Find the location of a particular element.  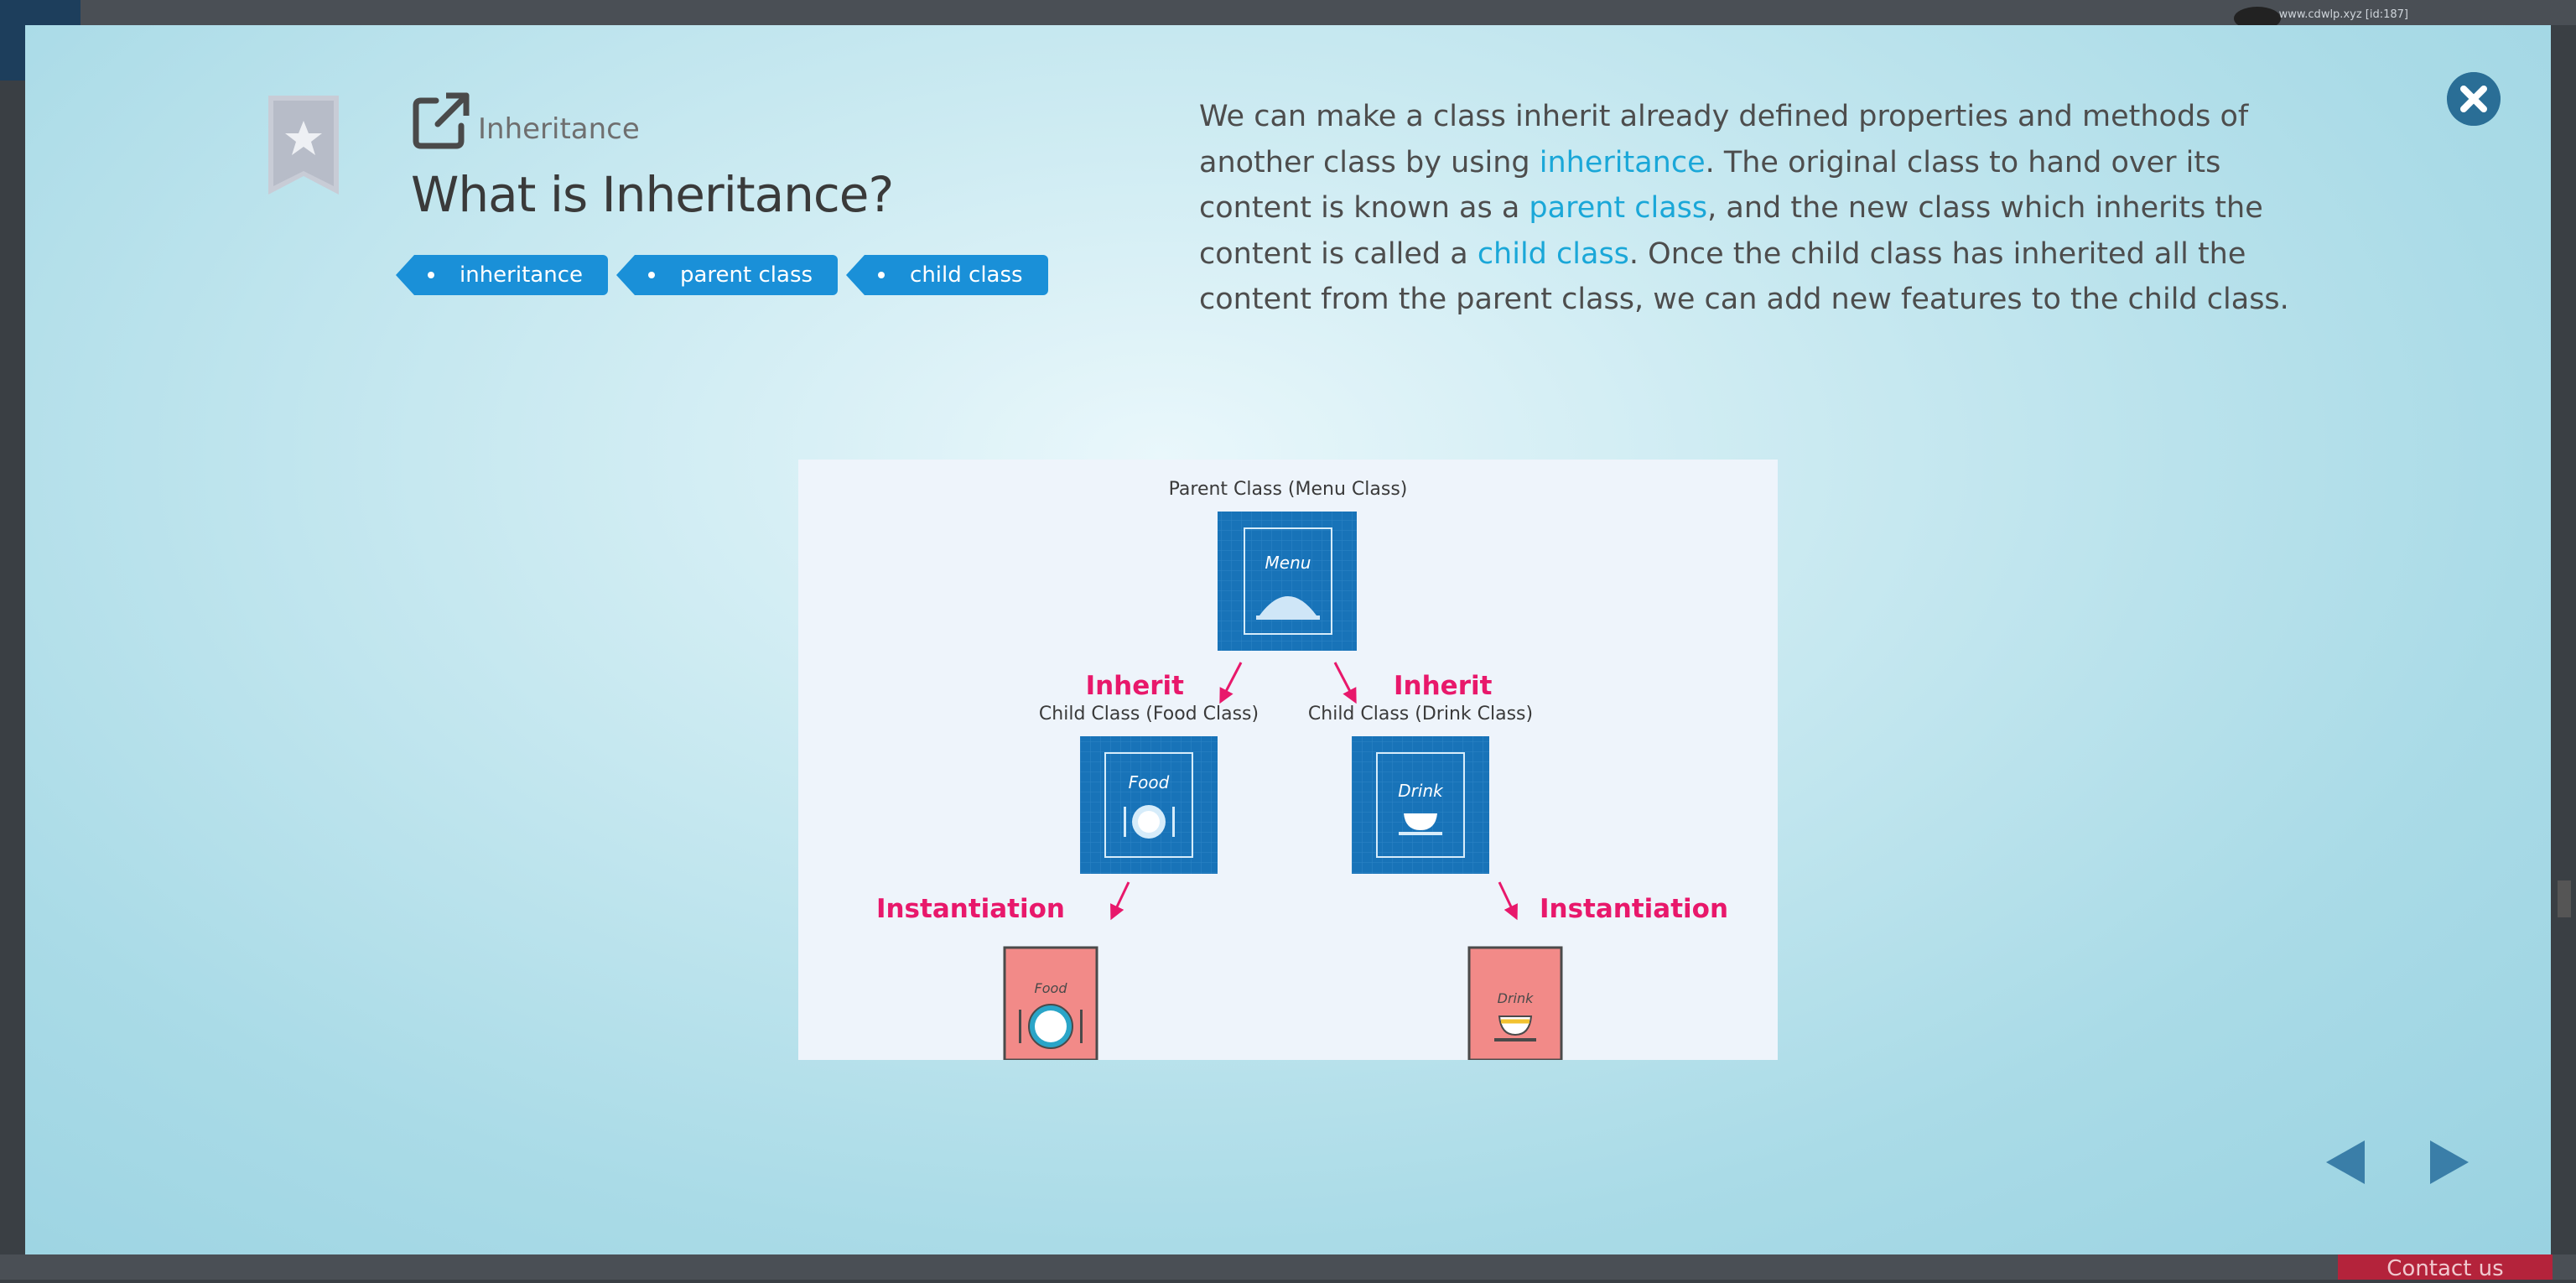

drink-text: Drink is located at coordinates (1421, 791).